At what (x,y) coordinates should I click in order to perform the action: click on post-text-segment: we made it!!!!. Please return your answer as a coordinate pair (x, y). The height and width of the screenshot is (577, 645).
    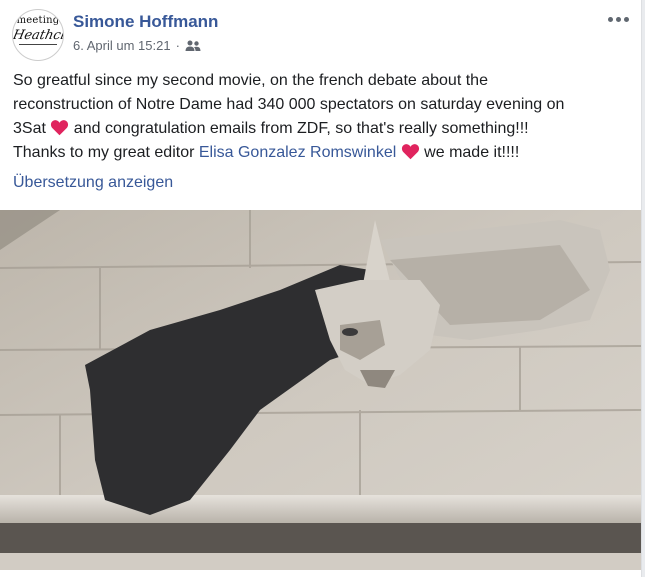
    Looking at the image, I should click on (469, 152).